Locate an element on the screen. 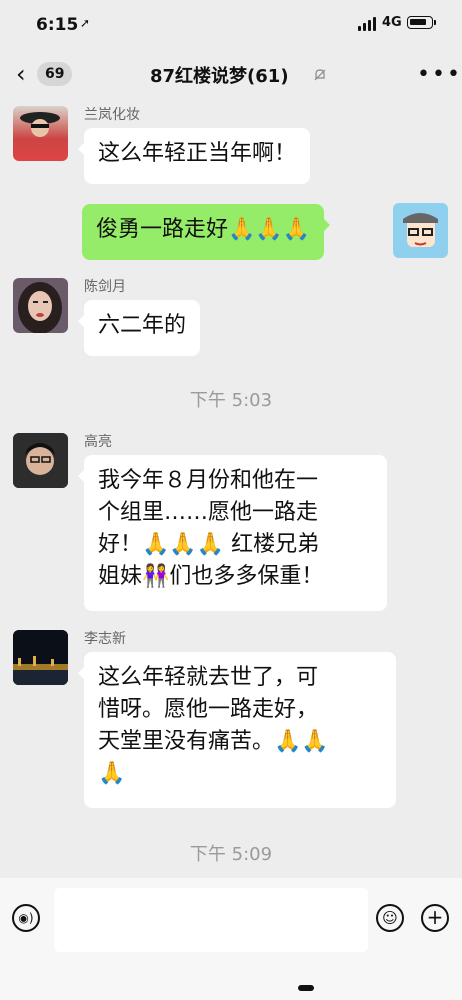 Image resolution: width=462 pixels, height=1000 pixels. message-bubble-outgoing: 俊勇一路走好🙏🙏🙏 is located at coordinates (206, 232).